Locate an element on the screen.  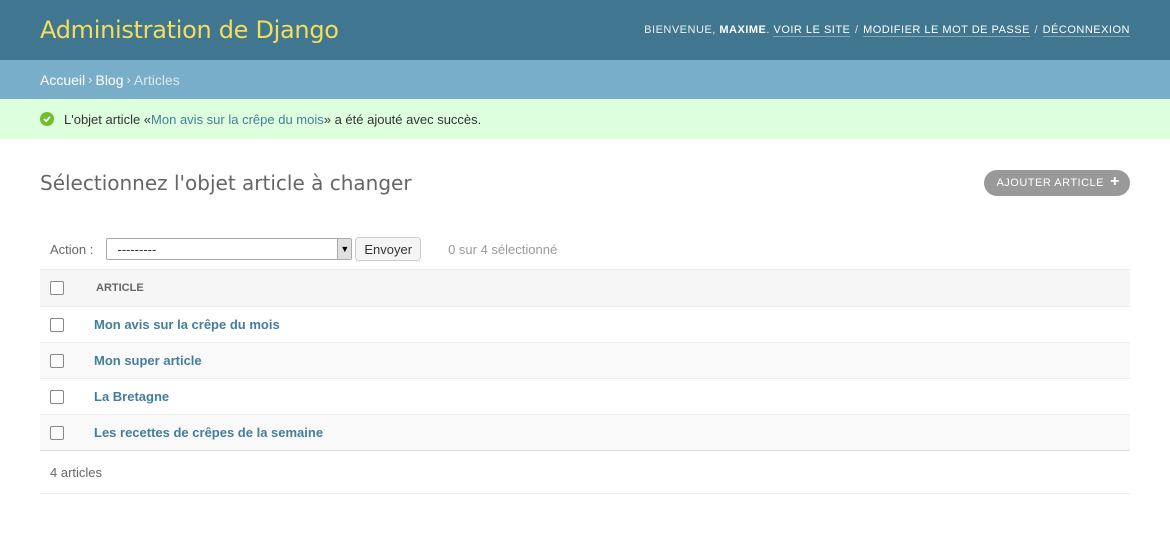
add-article-button: Ajouter article + is located at coordinates (1057, 183).